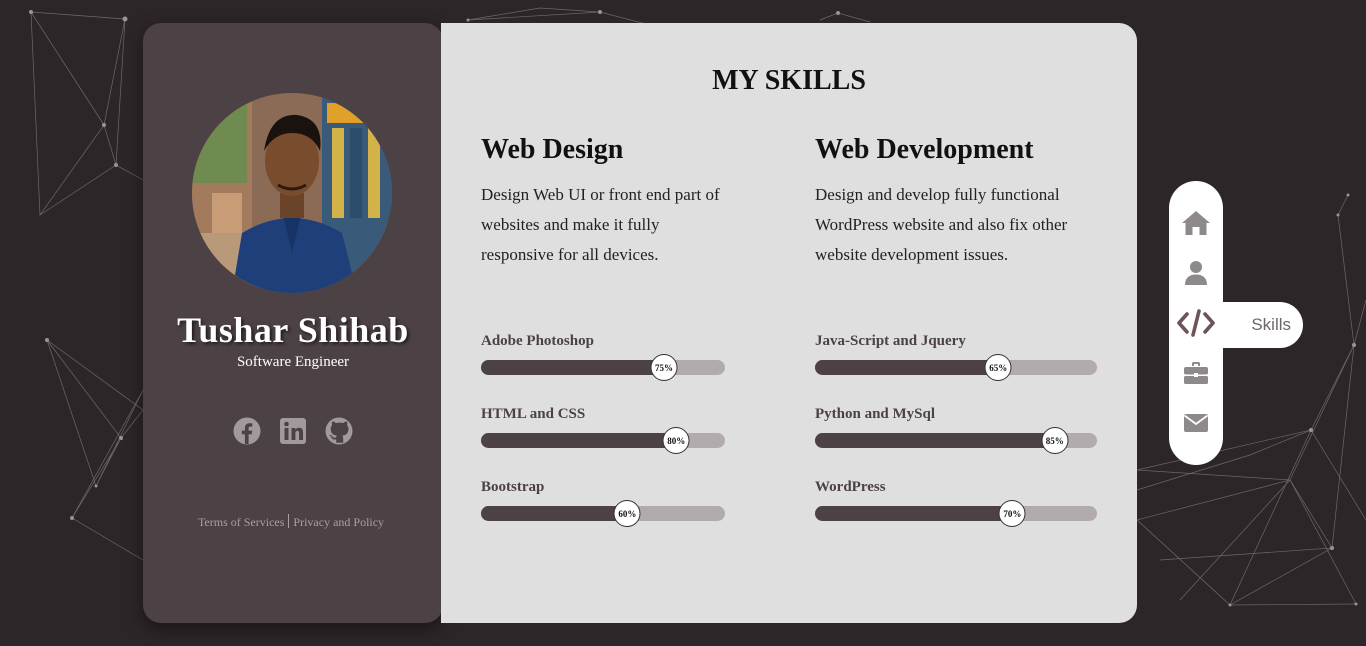 Image resolution: width=1366 pixels, height=646 pixels. Describe the element at coordinates (292, 193) in the screenshot. I see `avatar` at that location.